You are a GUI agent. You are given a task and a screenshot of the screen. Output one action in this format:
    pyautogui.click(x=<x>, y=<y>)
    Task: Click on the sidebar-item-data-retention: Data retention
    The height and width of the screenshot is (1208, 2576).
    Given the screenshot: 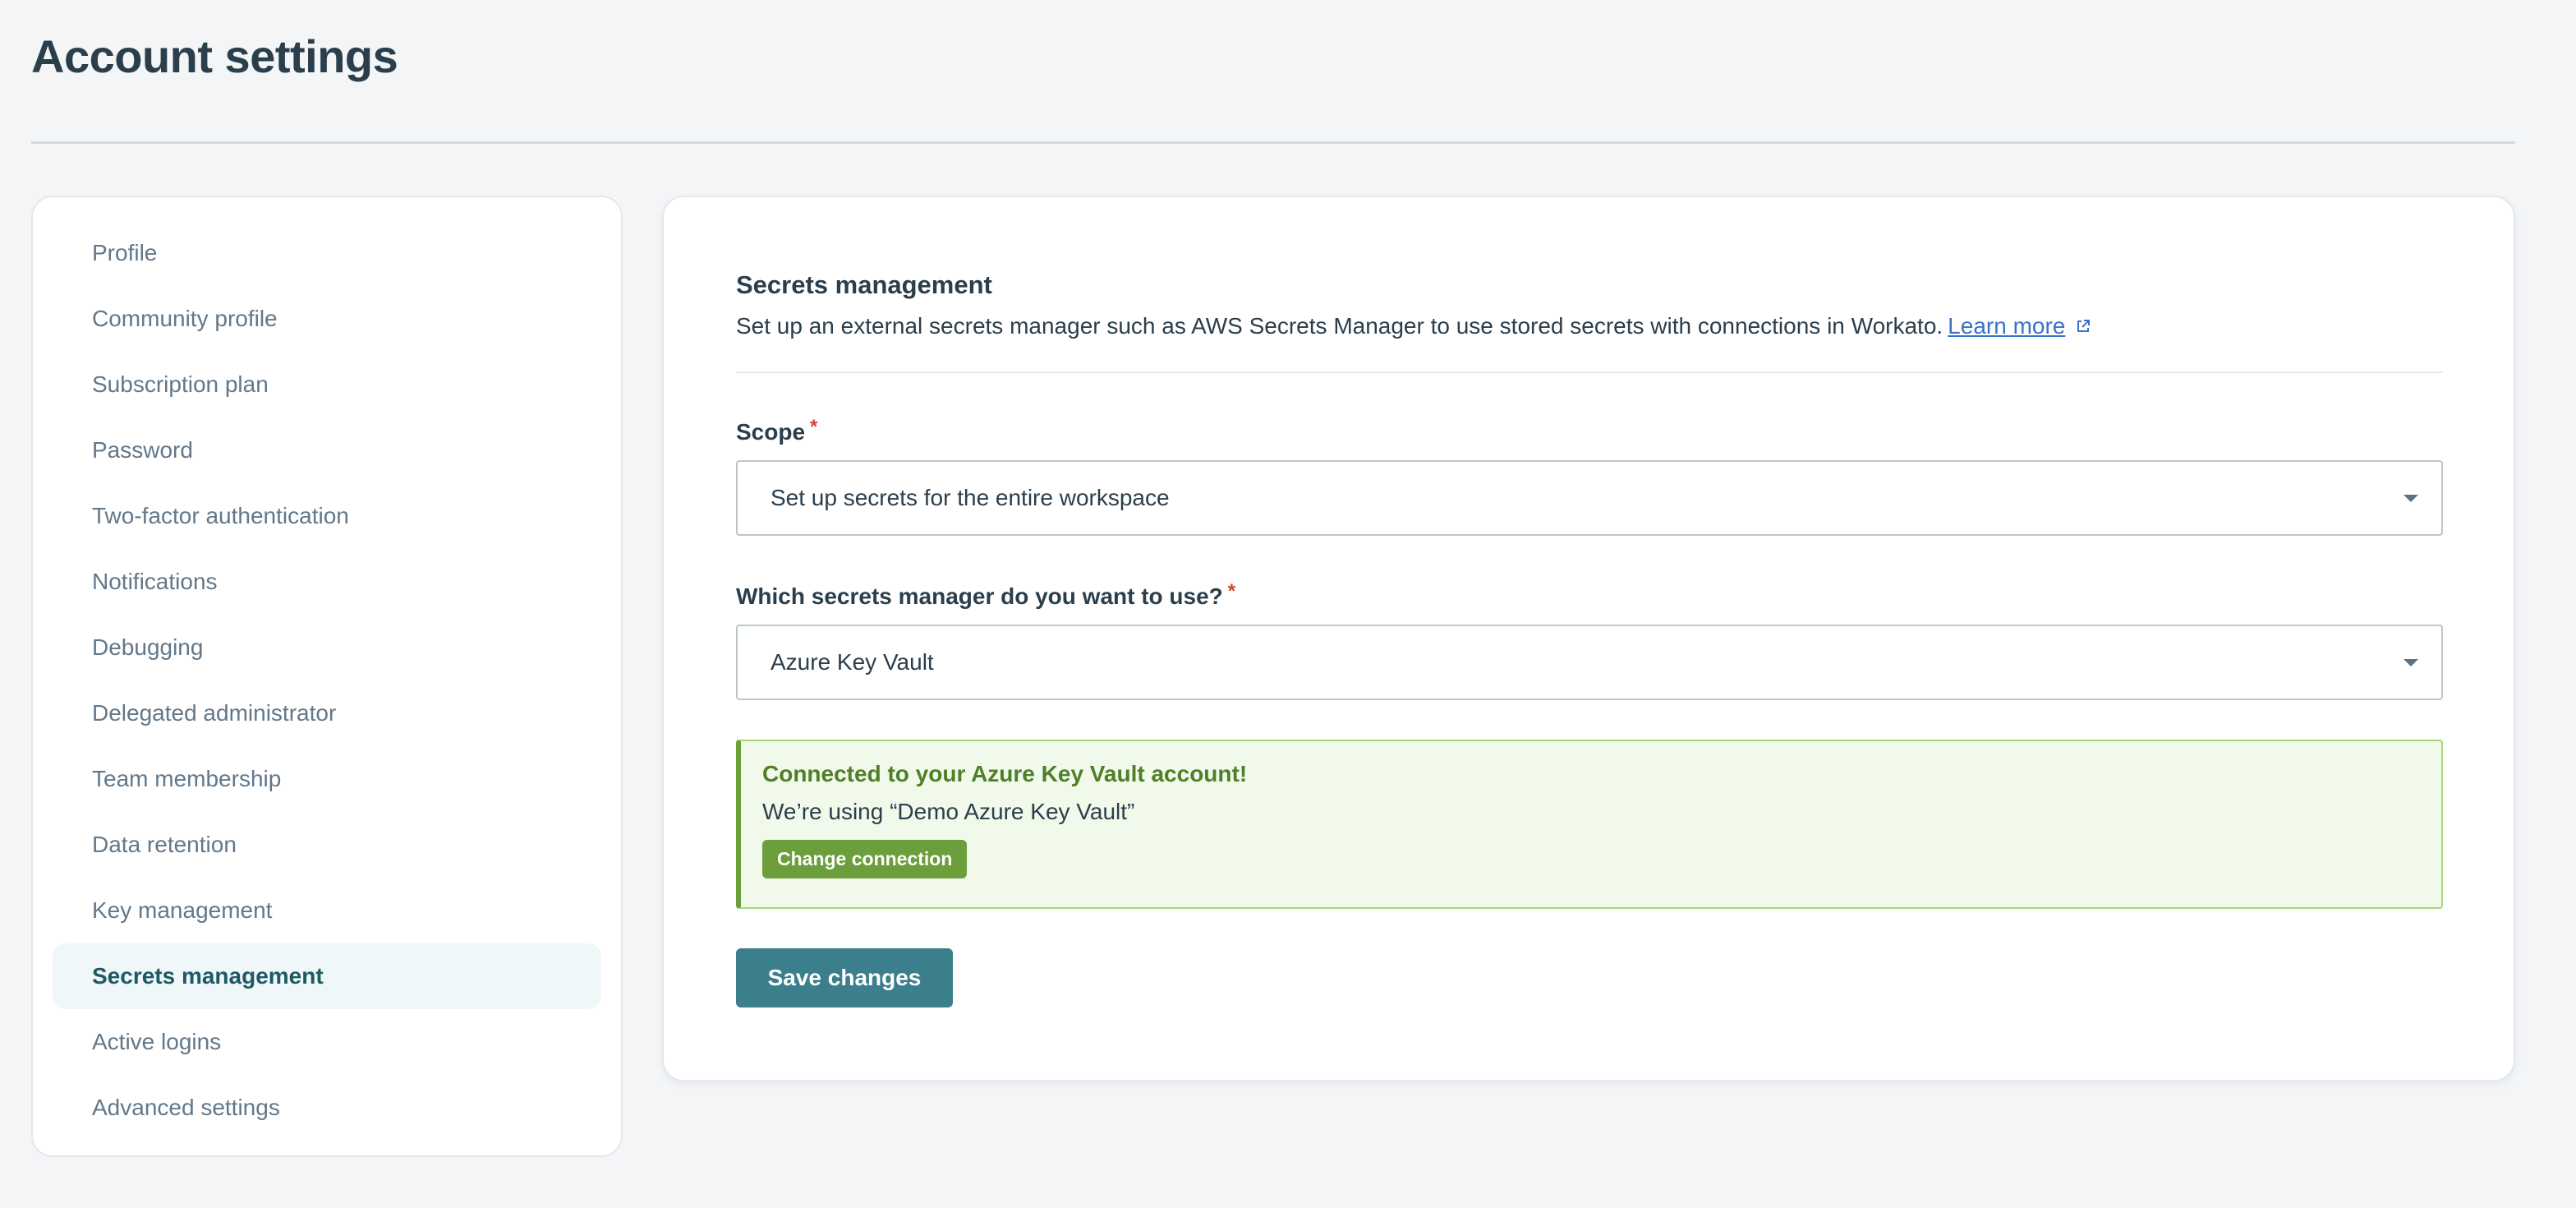 What is the action you would take?
    pyautogui.click(x=327, y=845)
    